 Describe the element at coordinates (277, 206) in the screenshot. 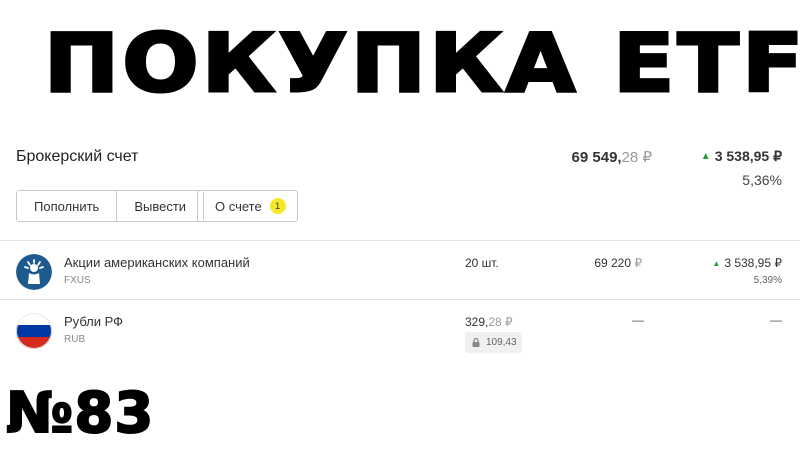

I see `notification-badge: 1` at that location.